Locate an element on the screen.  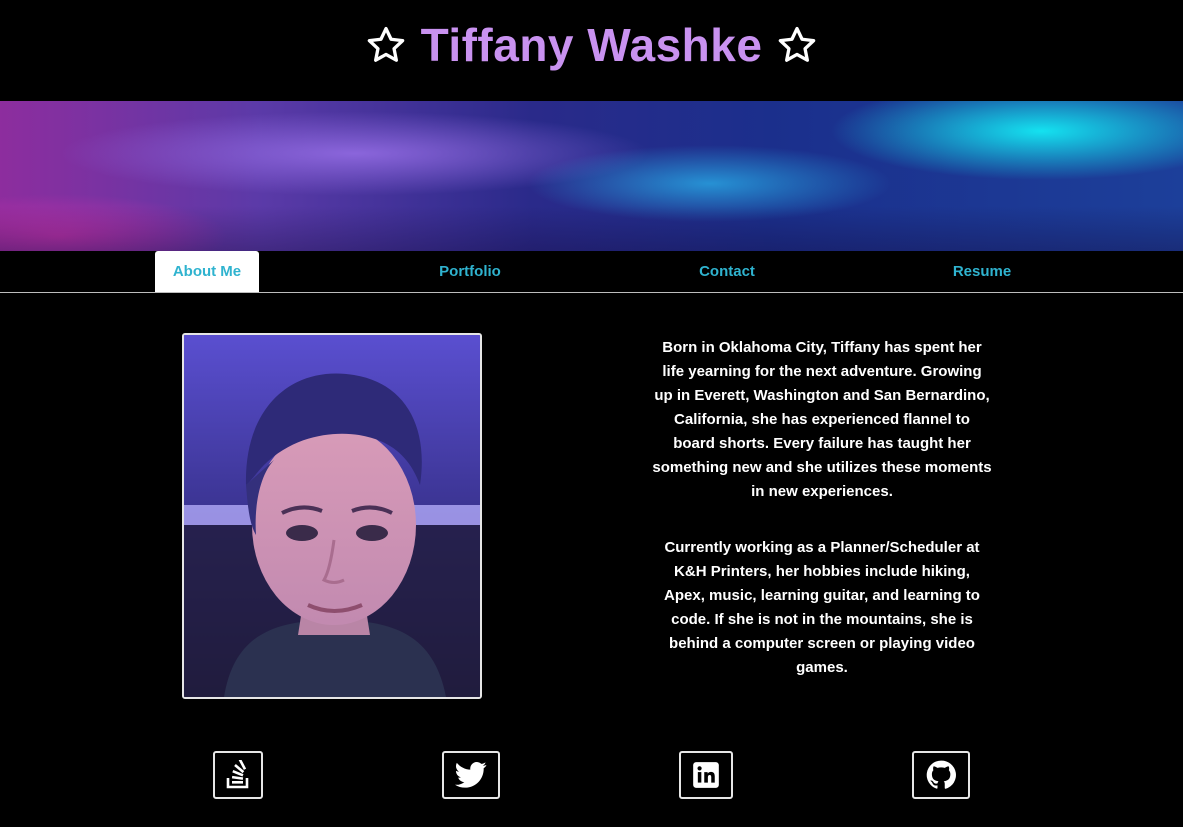
twitter-icon is located at coordinates (471, 775).